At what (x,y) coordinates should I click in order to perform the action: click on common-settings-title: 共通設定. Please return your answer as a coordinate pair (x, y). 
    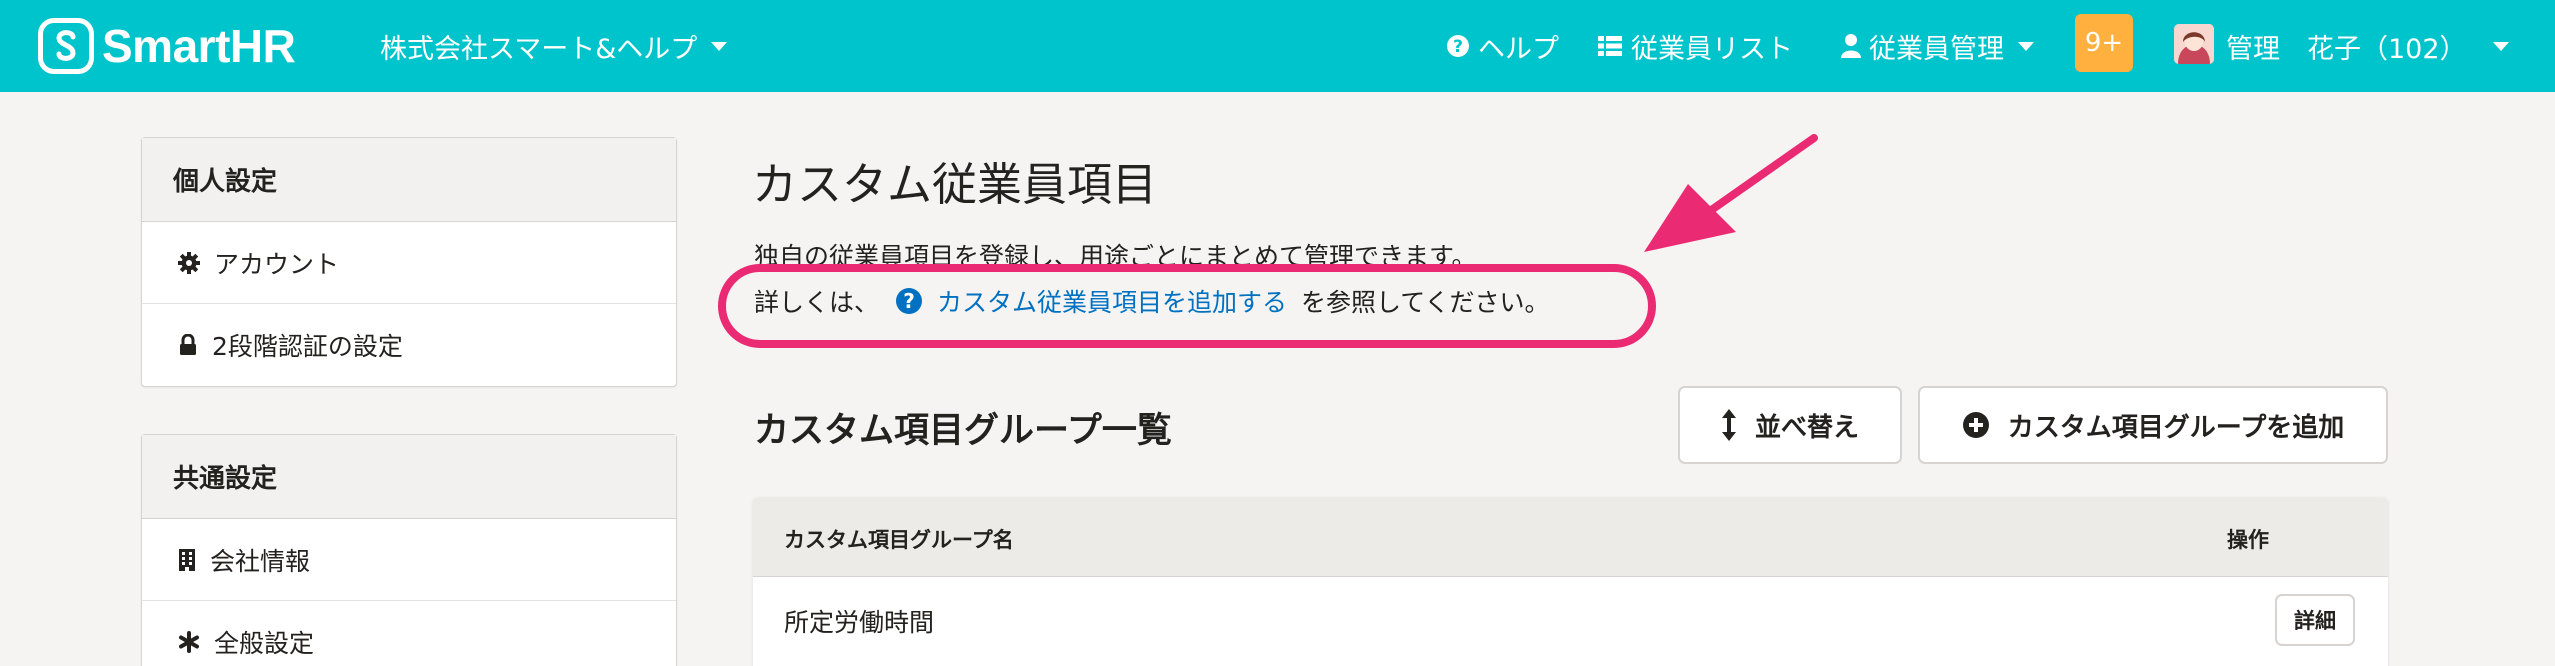
    Looking at the image, I should click on (409, 477).